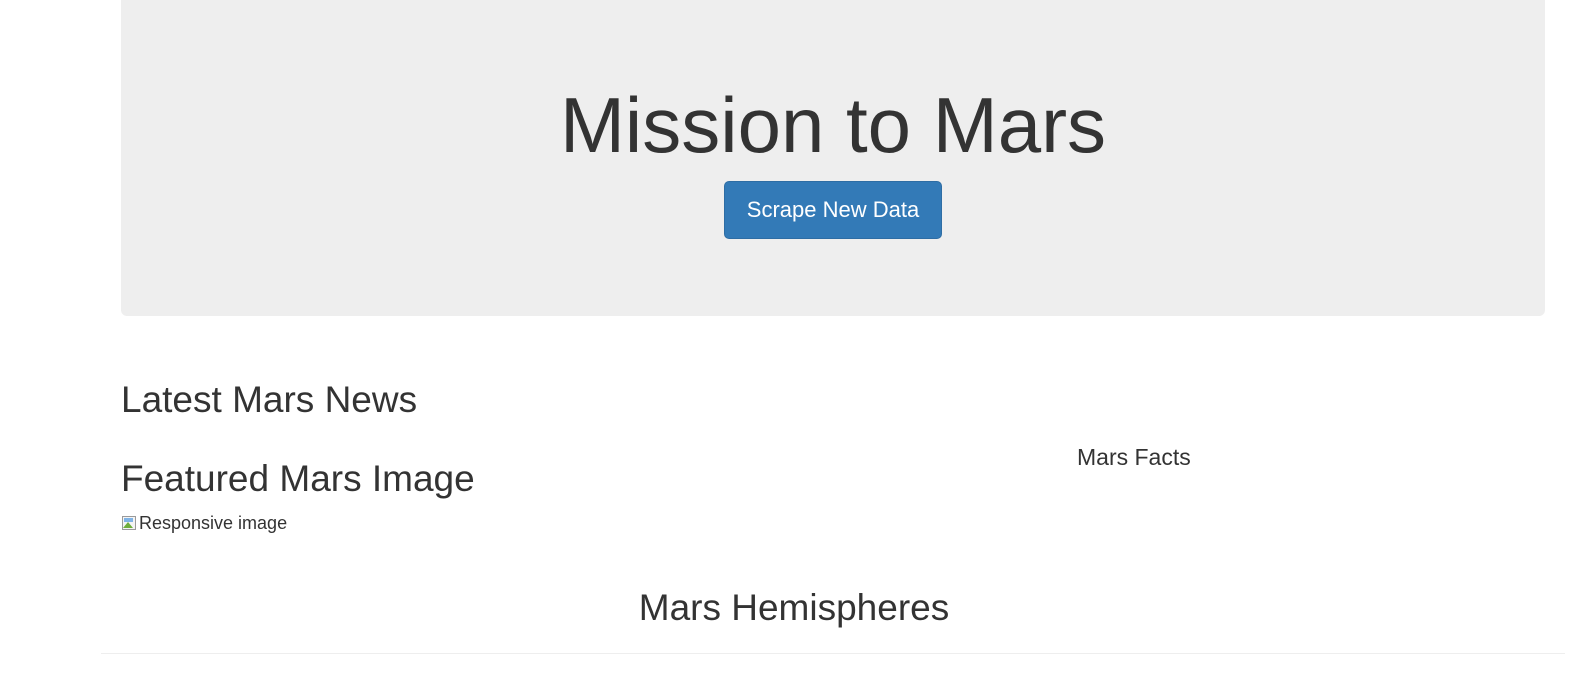 The image size is (1594, 685). I want to click on page-title: Mission to Mars, so click(833, 125).